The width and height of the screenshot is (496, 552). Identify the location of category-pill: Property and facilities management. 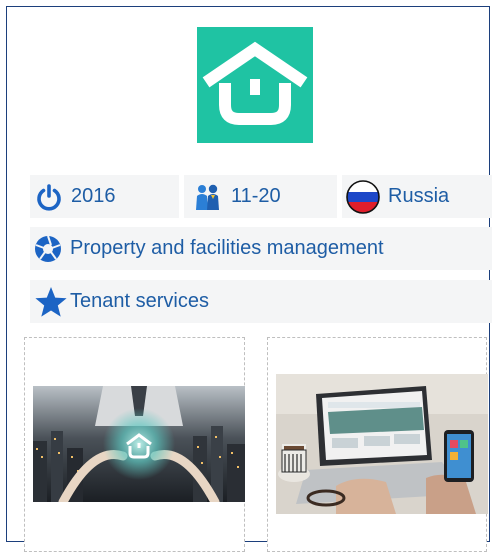
(261, 248).